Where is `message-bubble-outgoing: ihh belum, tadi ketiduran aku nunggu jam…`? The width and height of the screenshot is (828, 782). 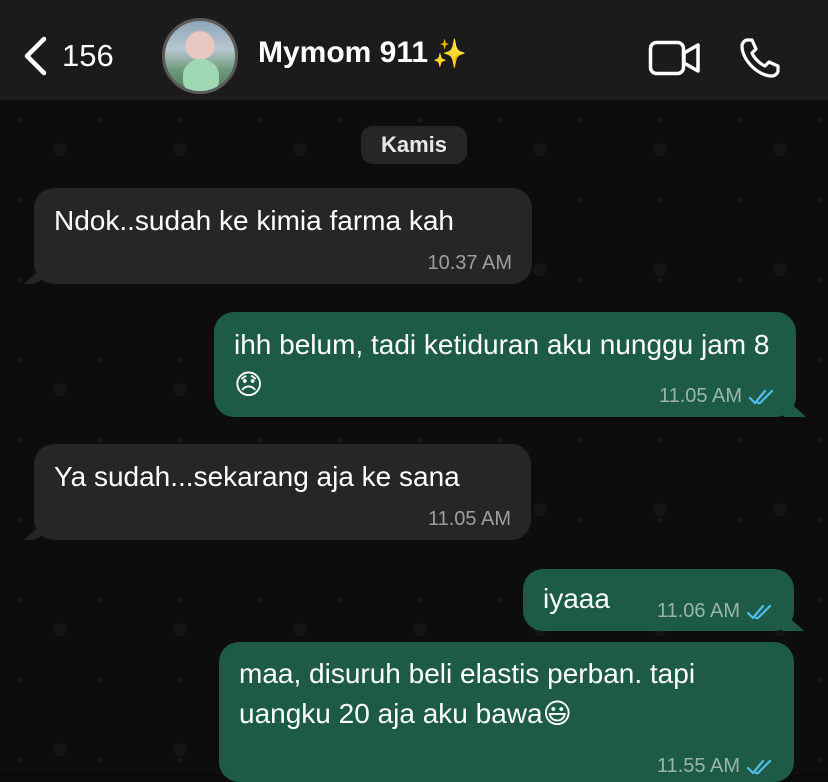
message-bubble-outgoing: ihh belum, tadi ketiduran aku nunggu jam… is located at coordinates (510, 364).